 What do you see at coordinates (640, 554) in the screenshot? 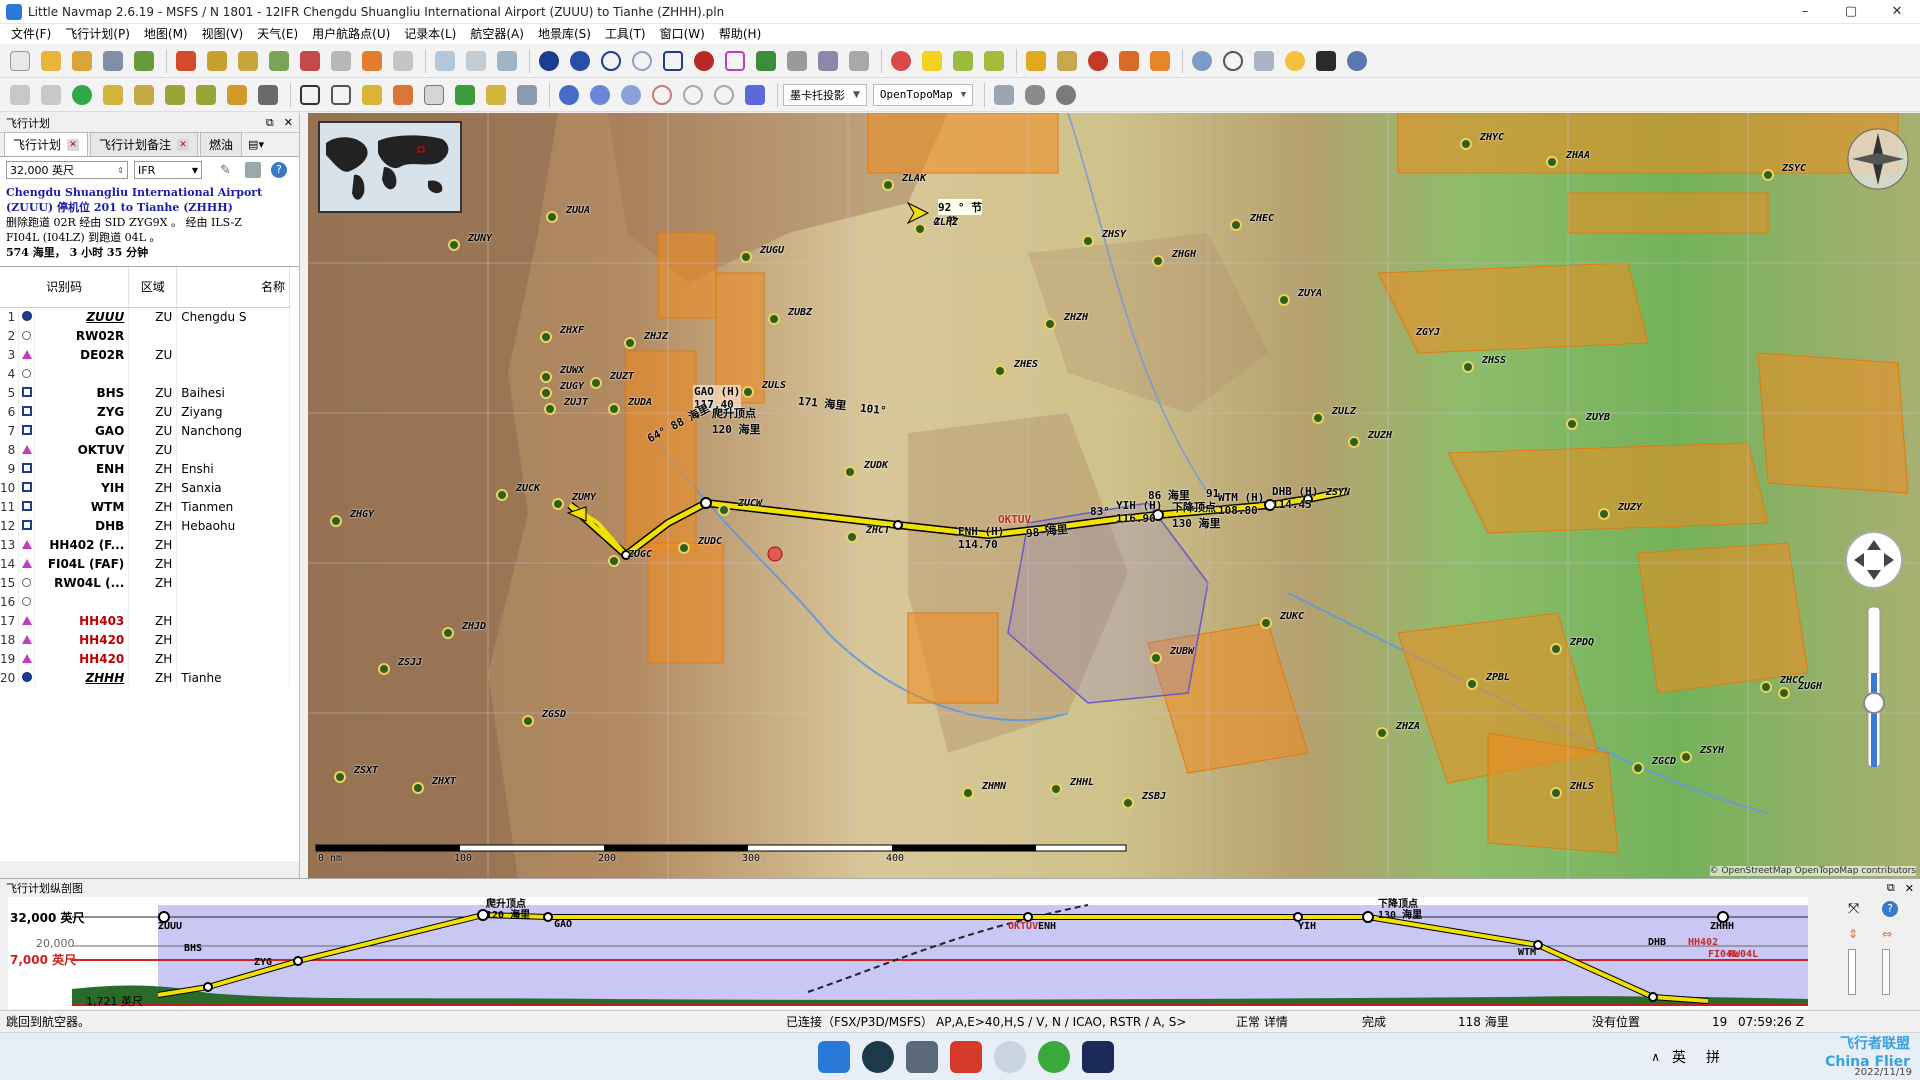
I see `airport-label: ZUGC` at bounding box center [640, 554].